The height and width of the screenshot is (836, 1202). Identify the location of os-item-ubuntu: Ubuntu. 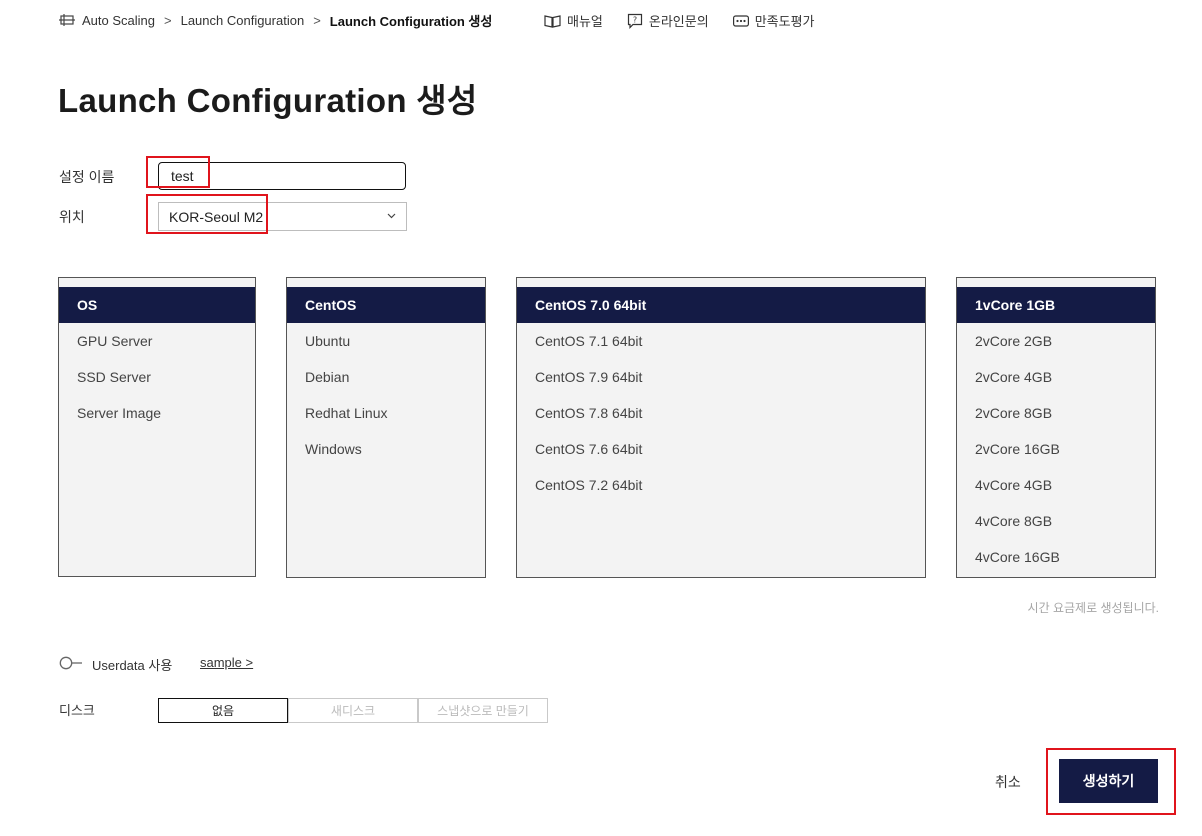
(386, 341).